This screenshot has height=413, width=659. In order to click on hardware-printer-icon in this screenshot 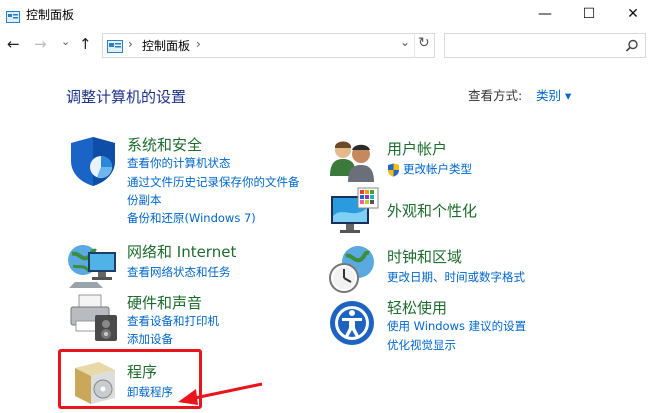, I will do `click(93, 317)`.